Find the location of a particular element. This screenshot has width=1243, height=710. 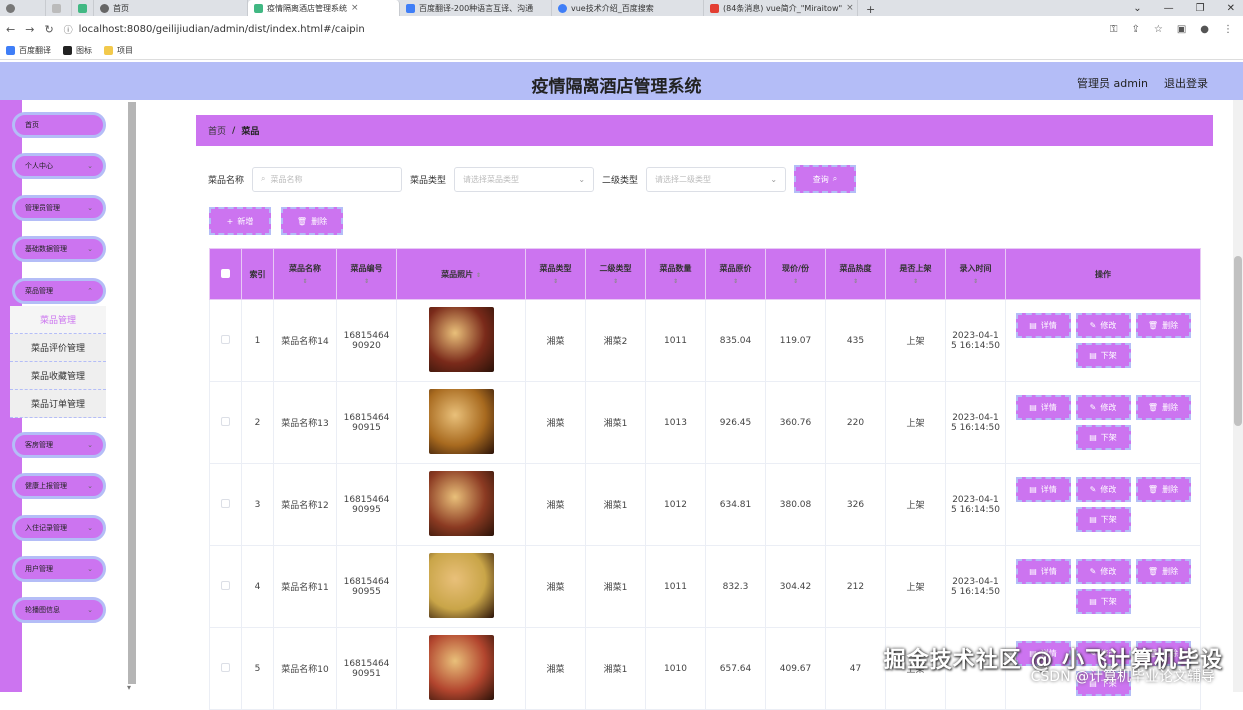

scroll-down-icon: ▾ is located at coordinates (129, 687).